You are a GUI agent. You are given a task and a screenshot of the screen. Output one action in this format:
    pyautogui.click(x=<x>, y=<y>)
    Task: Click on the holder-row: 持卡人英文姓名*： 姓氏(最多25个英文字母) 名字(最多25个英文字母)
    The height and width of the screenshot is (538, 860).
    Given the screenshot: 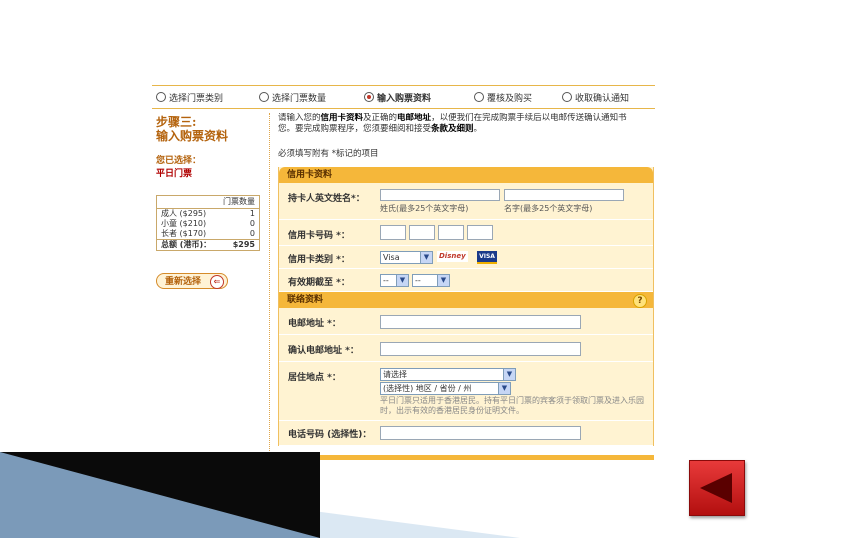 What is the action you would take?
    pyautogui.click(x=466, y=201)
    